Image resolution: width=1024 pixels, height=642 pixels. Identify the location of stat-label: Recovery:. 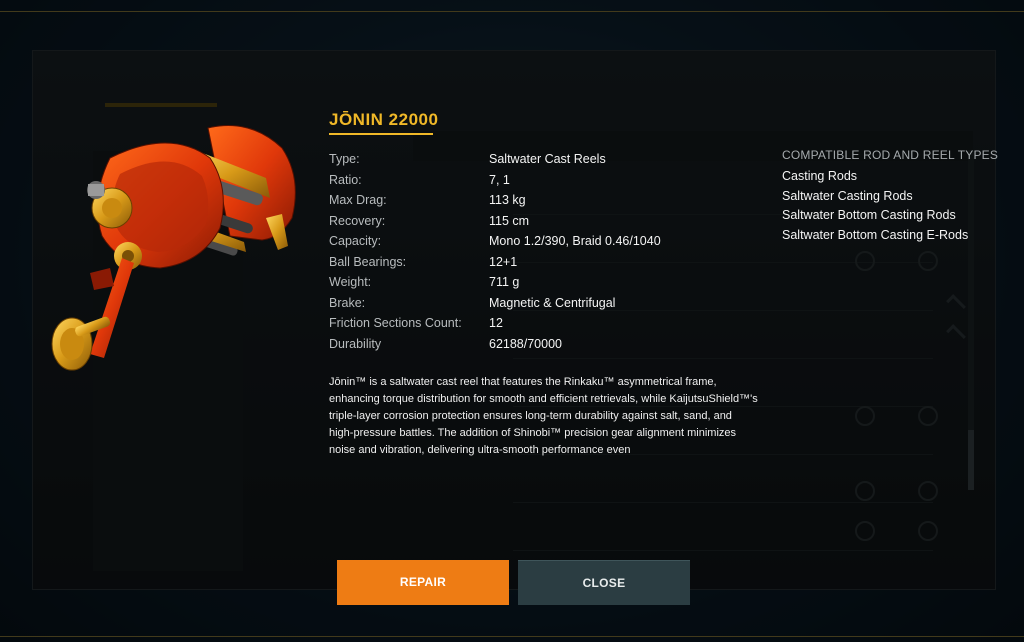
(357, 220).